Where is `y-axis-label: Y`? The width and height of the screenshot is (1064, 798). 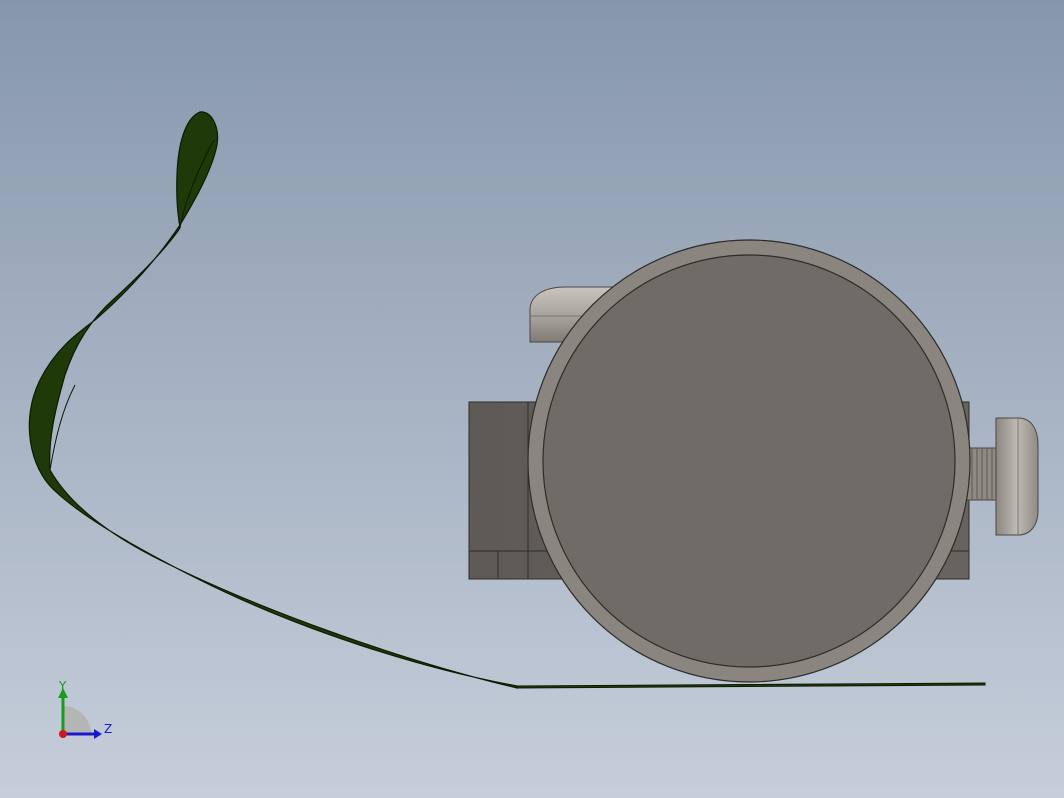
y-axis-label: Y is located at coordinates (62, 686).